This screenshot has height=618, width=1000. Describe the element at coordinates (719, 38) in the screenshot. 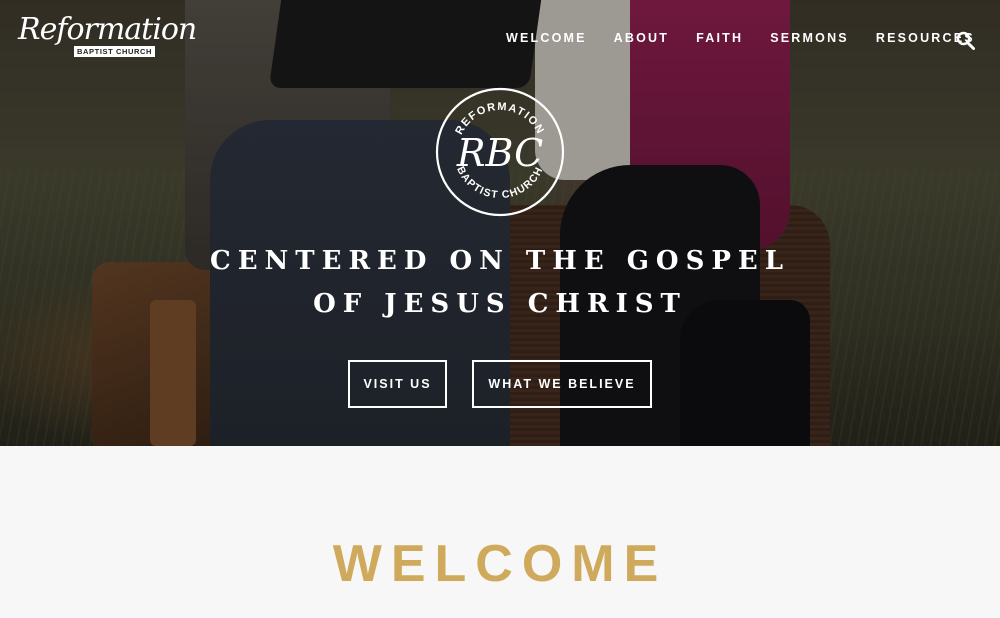

I see `nav-item-faith: FAITH` at that location.